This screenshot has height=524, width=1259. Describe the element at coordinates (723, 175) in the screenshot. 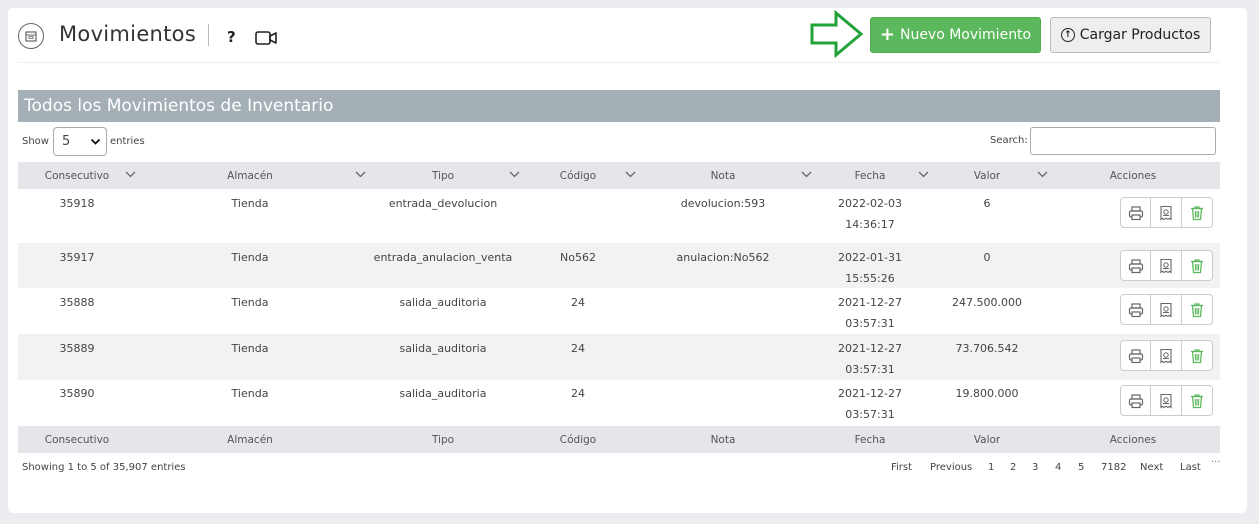

I see `col-nota: Nota` at that location.